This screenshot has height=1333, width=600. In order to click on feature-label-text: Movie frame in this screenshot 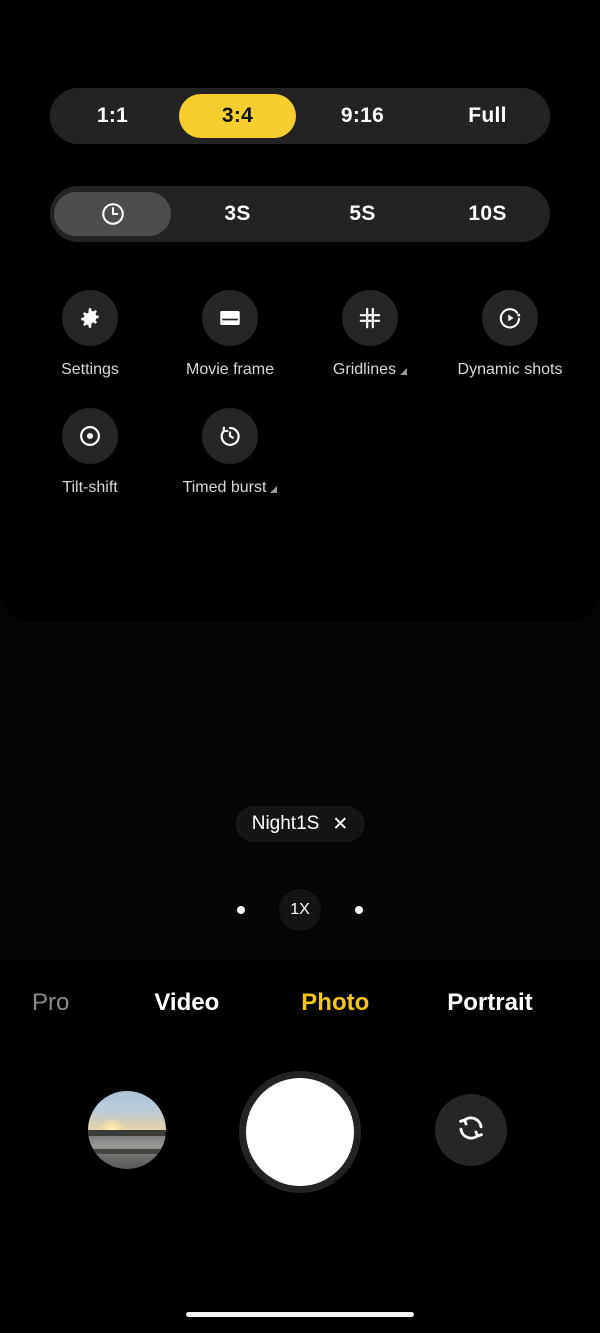, I will do `click(230, 369)`.